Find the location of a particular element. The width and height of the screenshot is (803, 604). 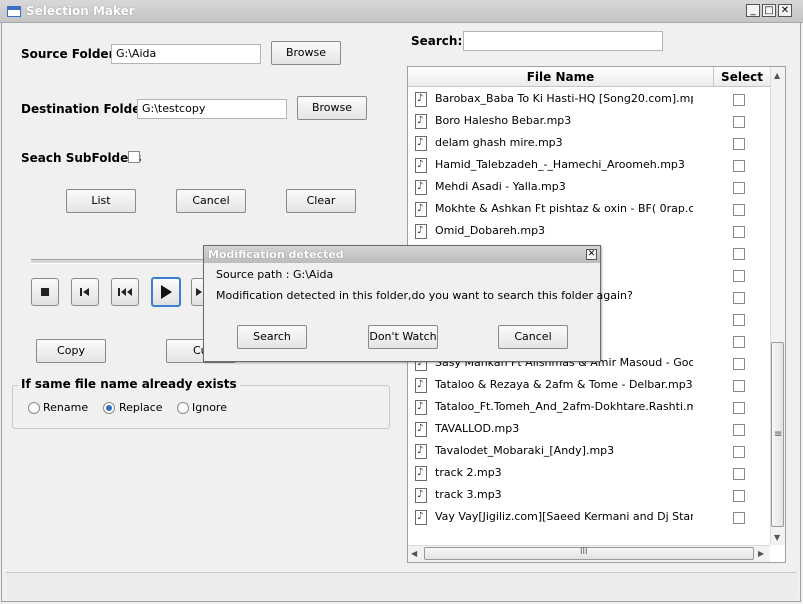

source-folder-label: Source Folder: is located at coordinates (70, 54).